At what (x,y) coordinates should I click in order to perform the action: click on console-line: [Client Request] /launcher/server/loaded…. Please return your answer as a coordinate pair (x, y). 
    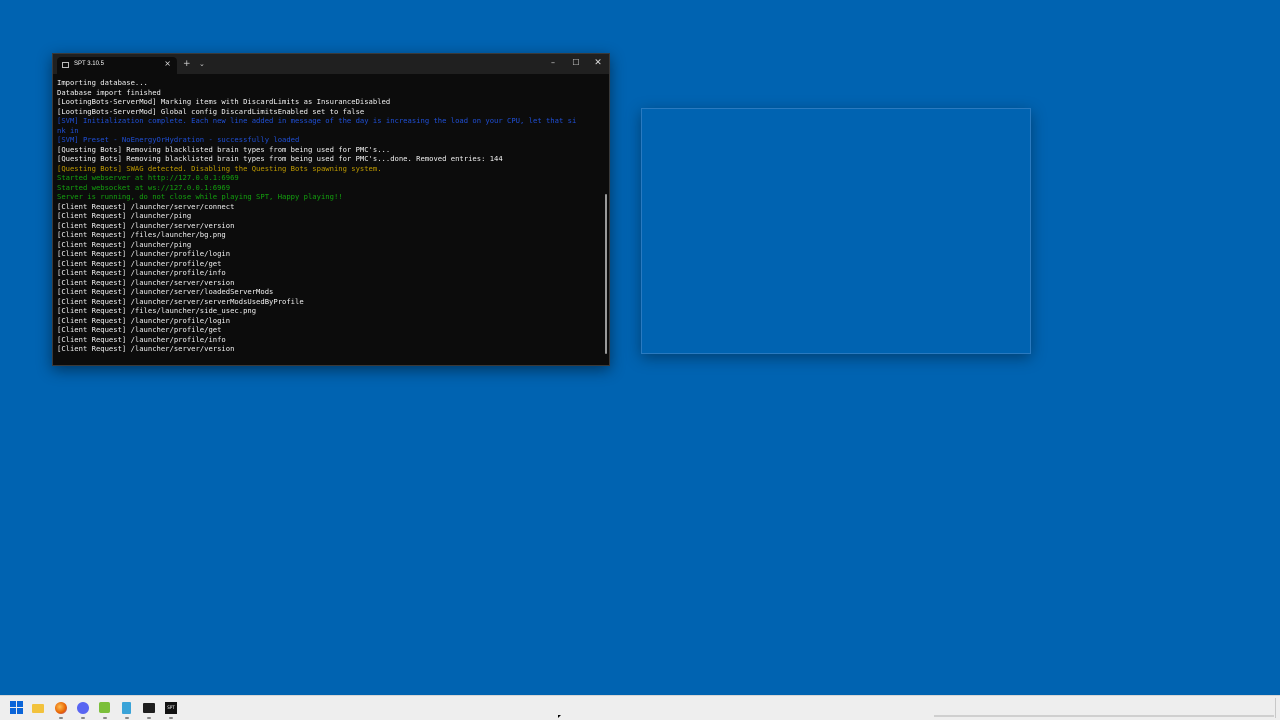
    Looking at the image, I should click on (165, 291).